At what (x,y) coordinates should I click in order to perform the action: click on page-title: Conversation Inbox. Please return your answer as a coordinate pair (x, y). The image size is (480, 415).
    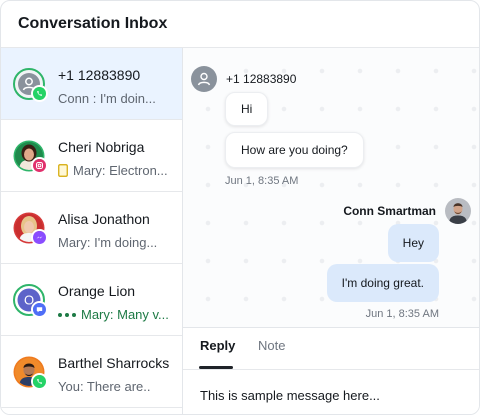
    Looking at the image, I should click on (93, 23).